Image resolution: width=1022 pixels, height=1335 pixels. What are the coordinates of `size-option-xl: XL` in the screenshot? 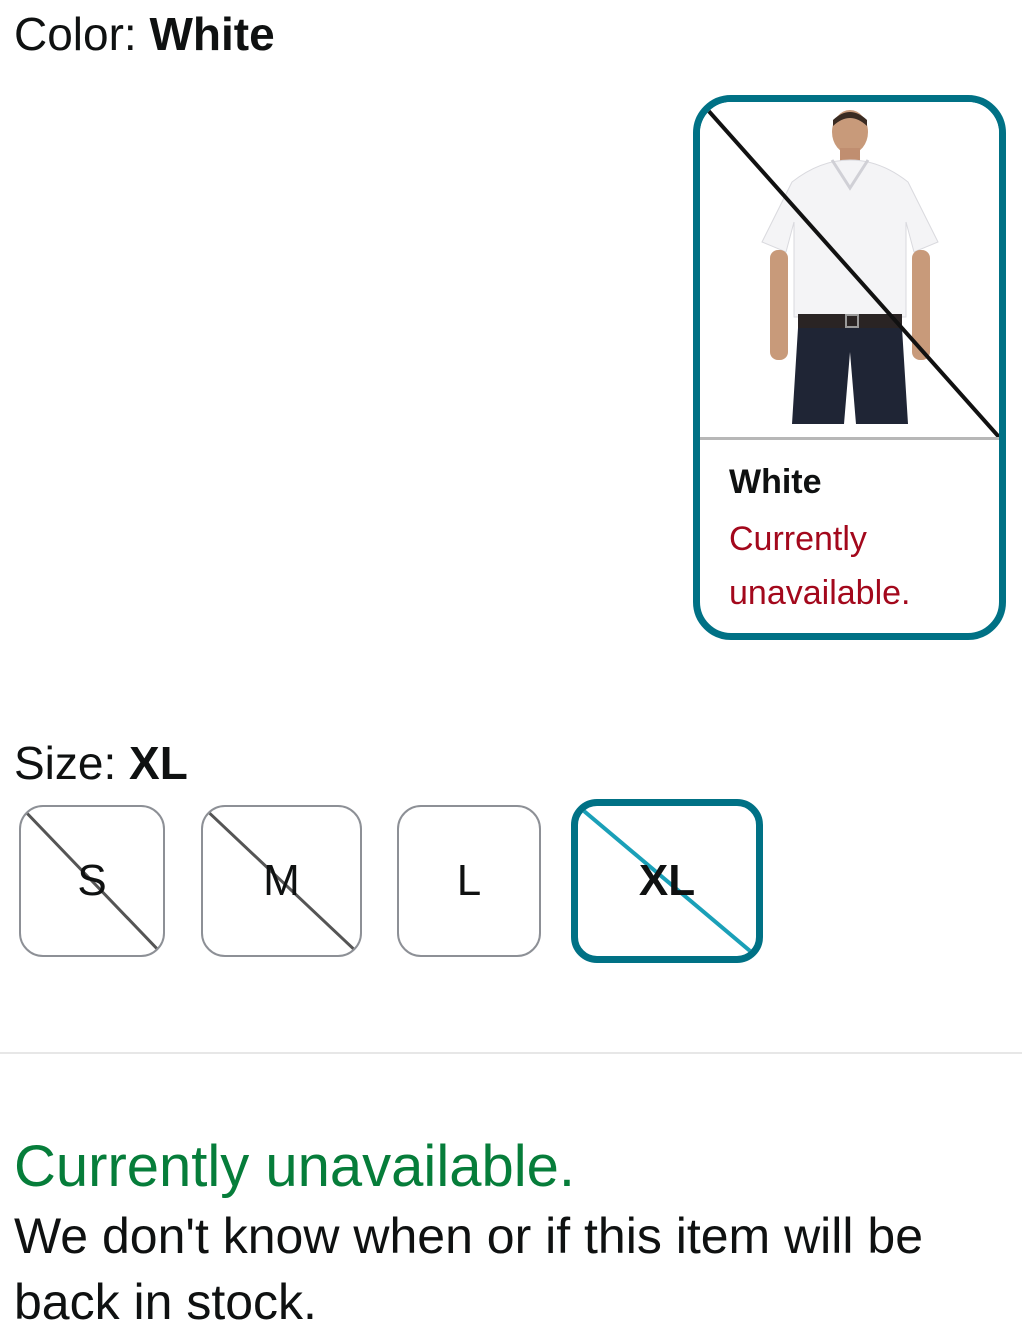 It's located at (667, 881).